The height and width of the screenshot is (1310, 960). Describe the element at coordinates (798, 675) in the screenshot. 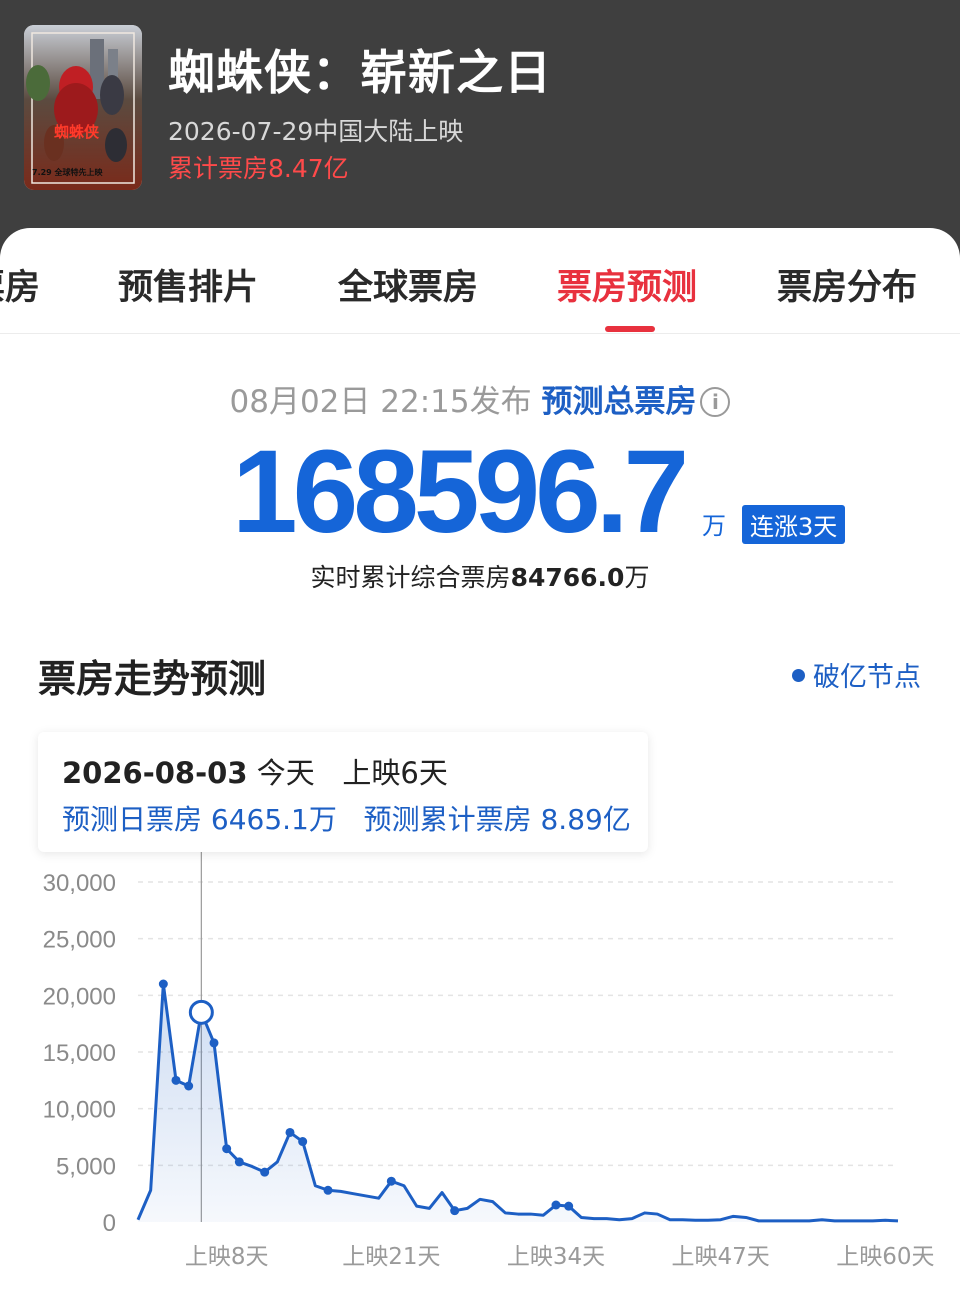

I see `legend-dot-icon` at that location.